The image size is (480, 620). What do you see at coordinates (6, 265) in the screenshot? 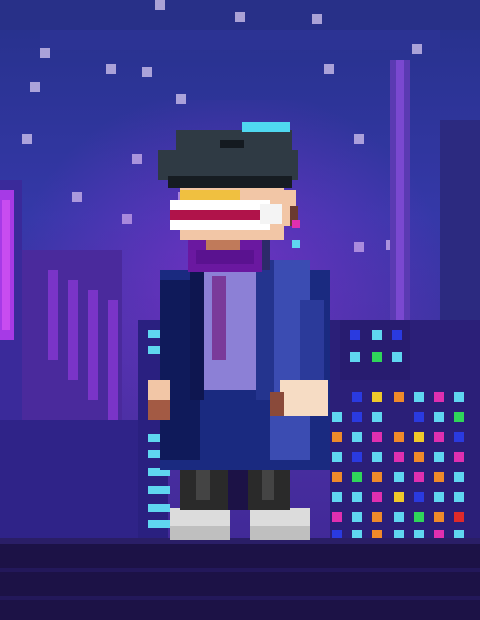
I see `left-neon-sign-core` at bounding box center [6, 265].